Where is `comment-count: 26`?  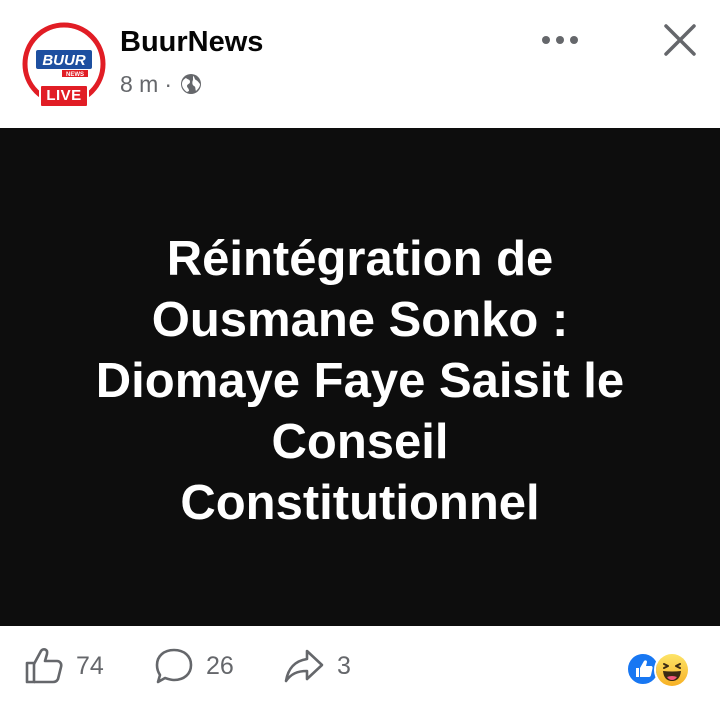
comment-count: 26 is located at coordinates (220, 665).